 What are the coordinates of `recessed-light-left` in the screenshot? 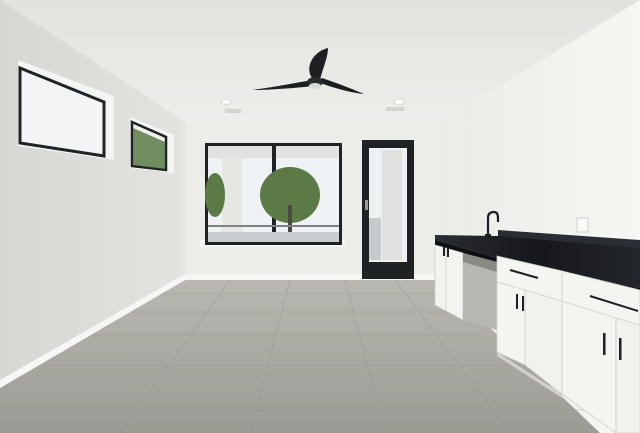 It's located at (226, 102).